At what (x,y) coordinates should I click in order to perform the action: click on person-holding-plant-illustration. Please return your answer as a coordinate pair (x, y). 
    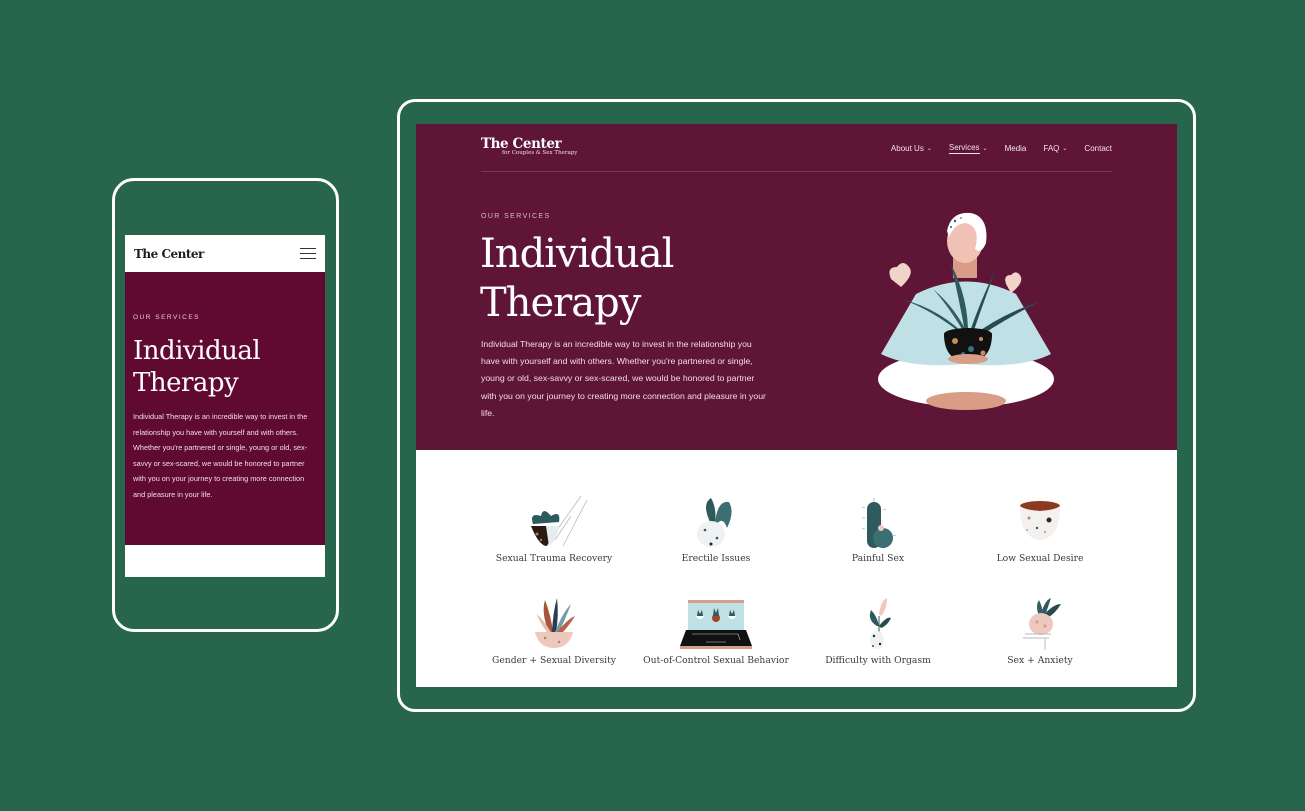
    Looking at the image, I should click on (966, 311).